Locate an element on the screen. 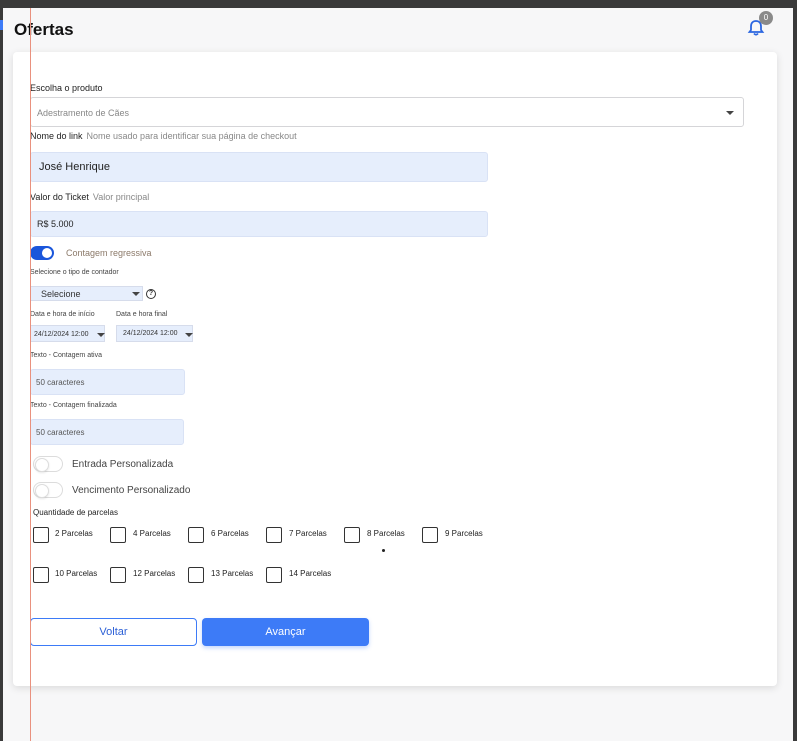 Image resolution: width=797 pixels, height=741 pixels. installment-label: 10 Parcelas is located at coordinates (76, 573).